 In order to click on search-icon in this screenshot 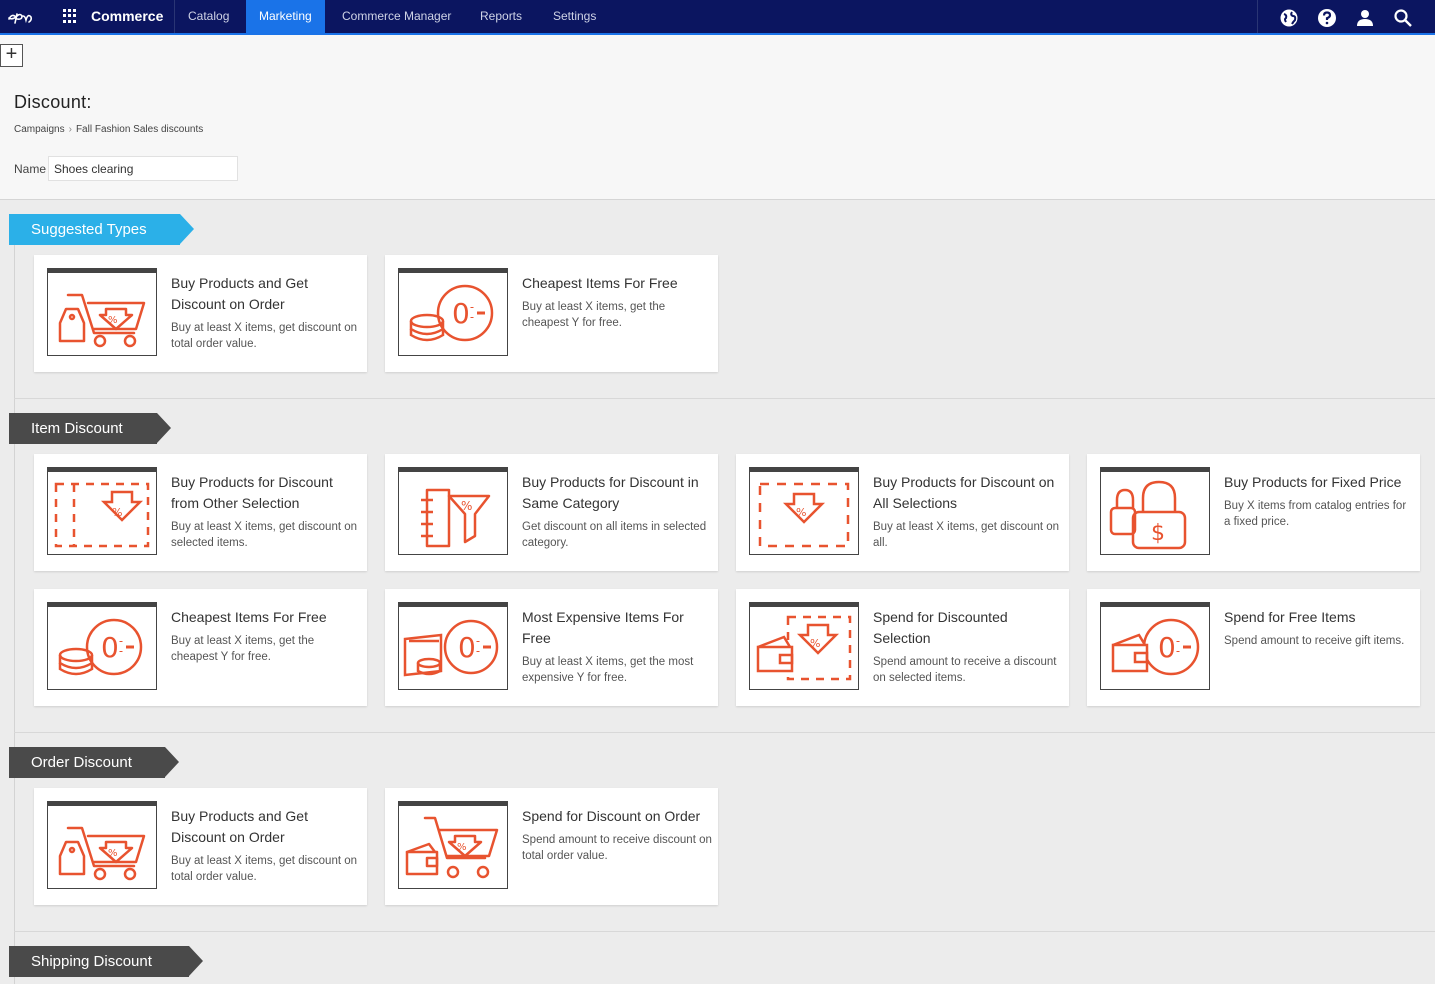, I will do `click(1403, 18)`.